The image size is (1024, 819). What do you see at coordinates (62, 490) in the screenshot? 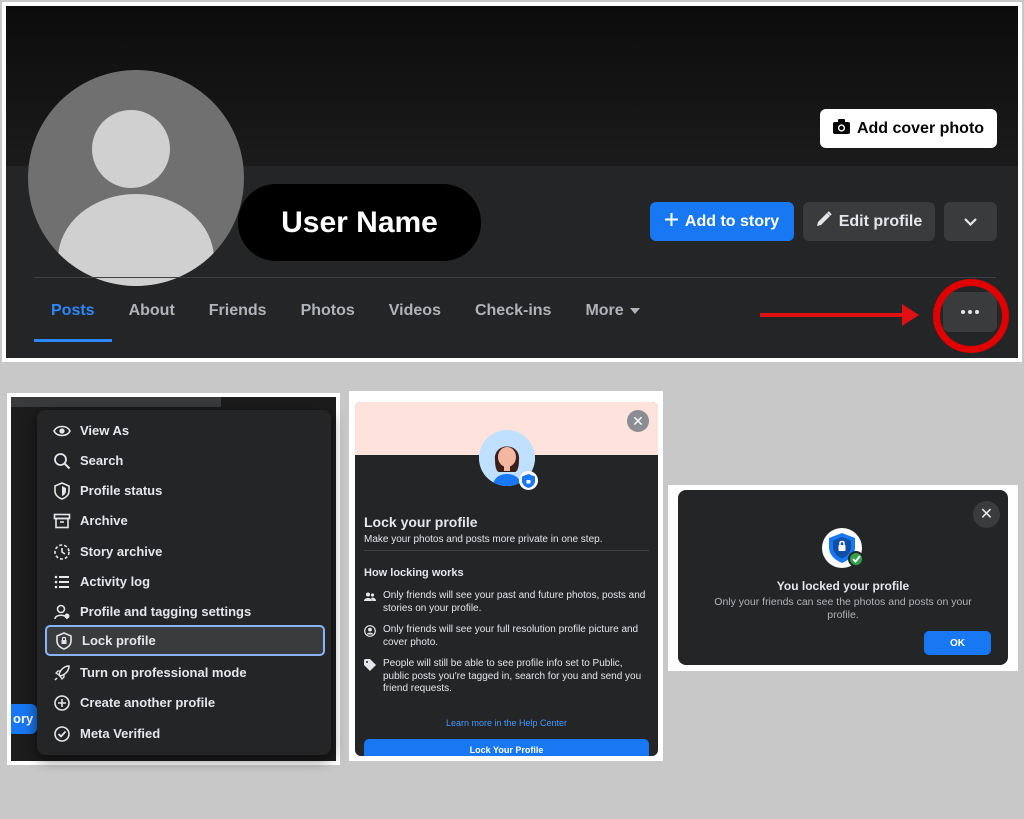
I see `shield-icon` at bounding box center [62, 490].